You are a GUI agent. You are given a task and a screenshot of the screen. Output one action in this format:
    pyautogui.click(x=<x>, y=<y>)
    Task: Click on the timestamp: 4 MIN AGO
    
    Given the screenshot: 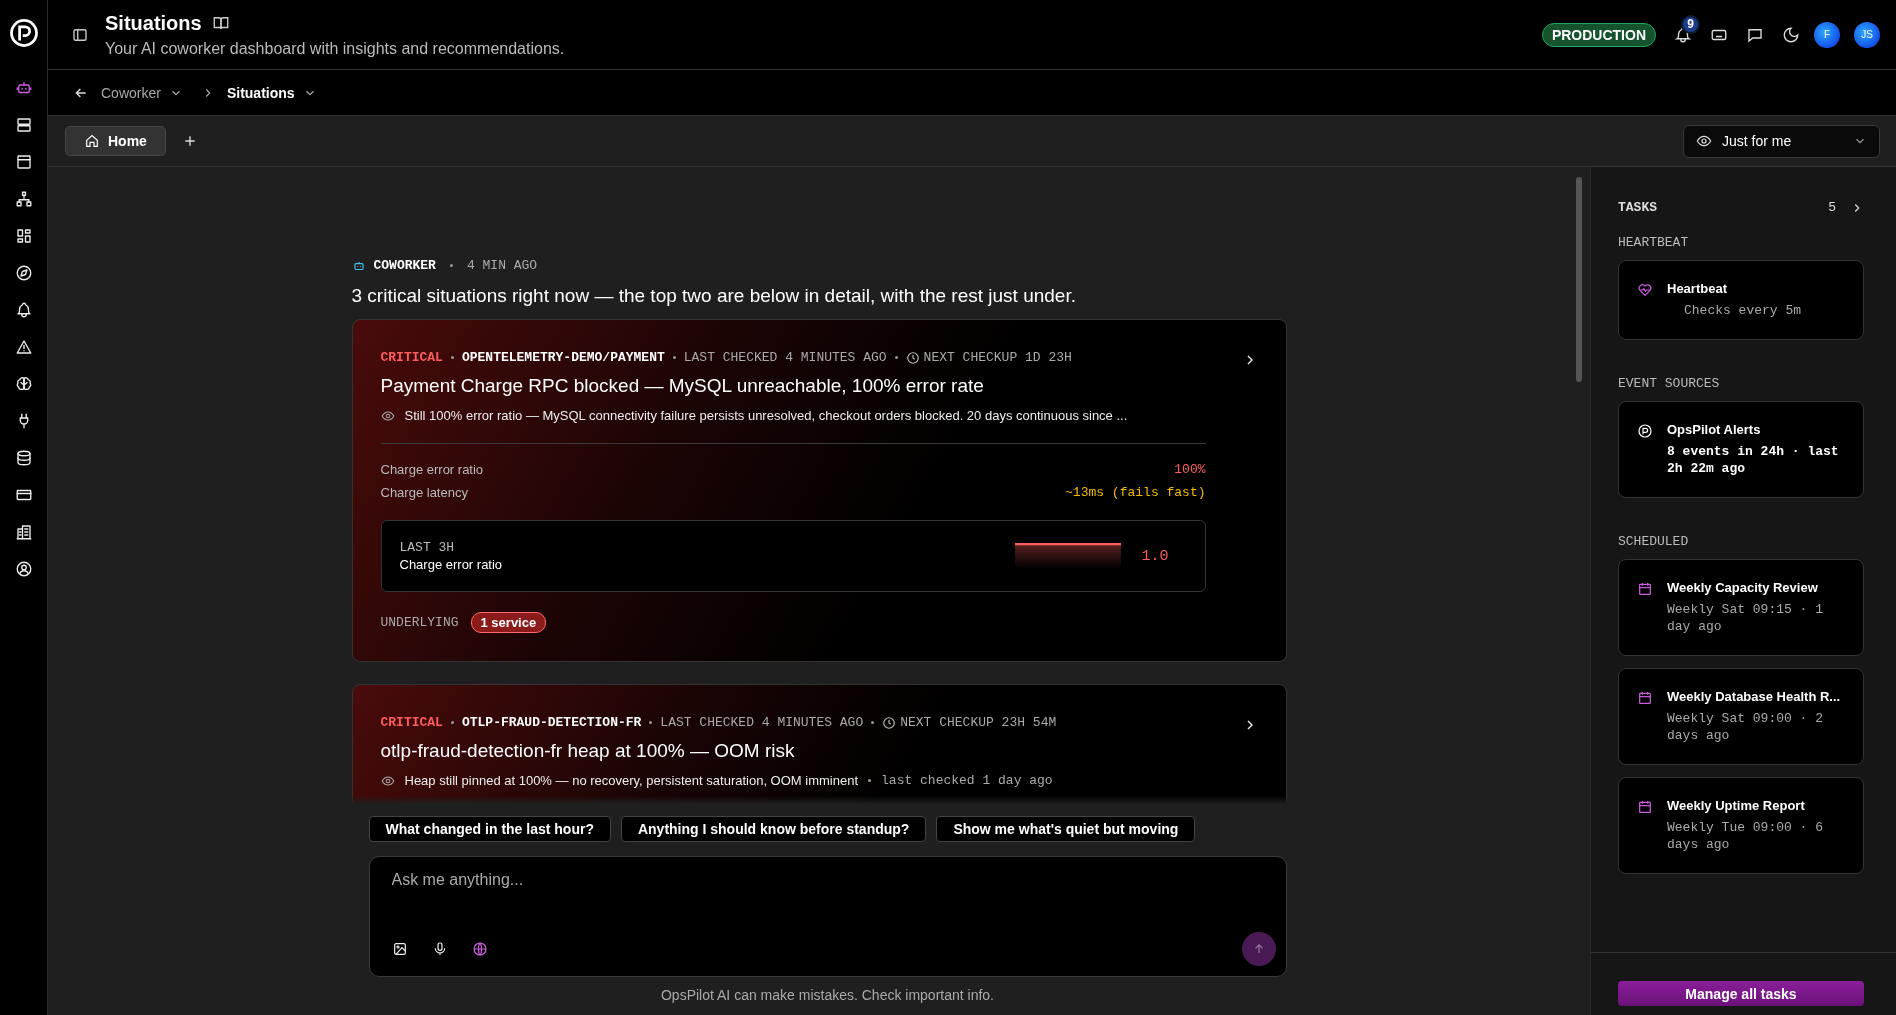 What is the action you would take?
    pyautogui.click(x=502, y=265)
    